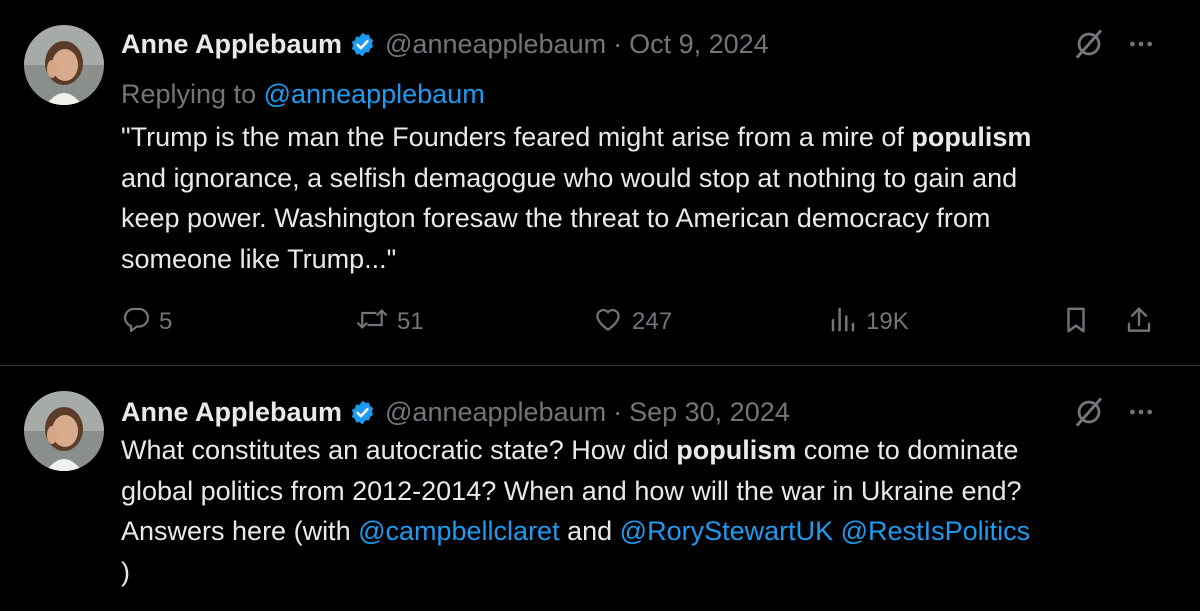  What do you see at coordinates (652, 321) in the screenshot?
I see `like-count: 247` at bounding box center [652, 321].